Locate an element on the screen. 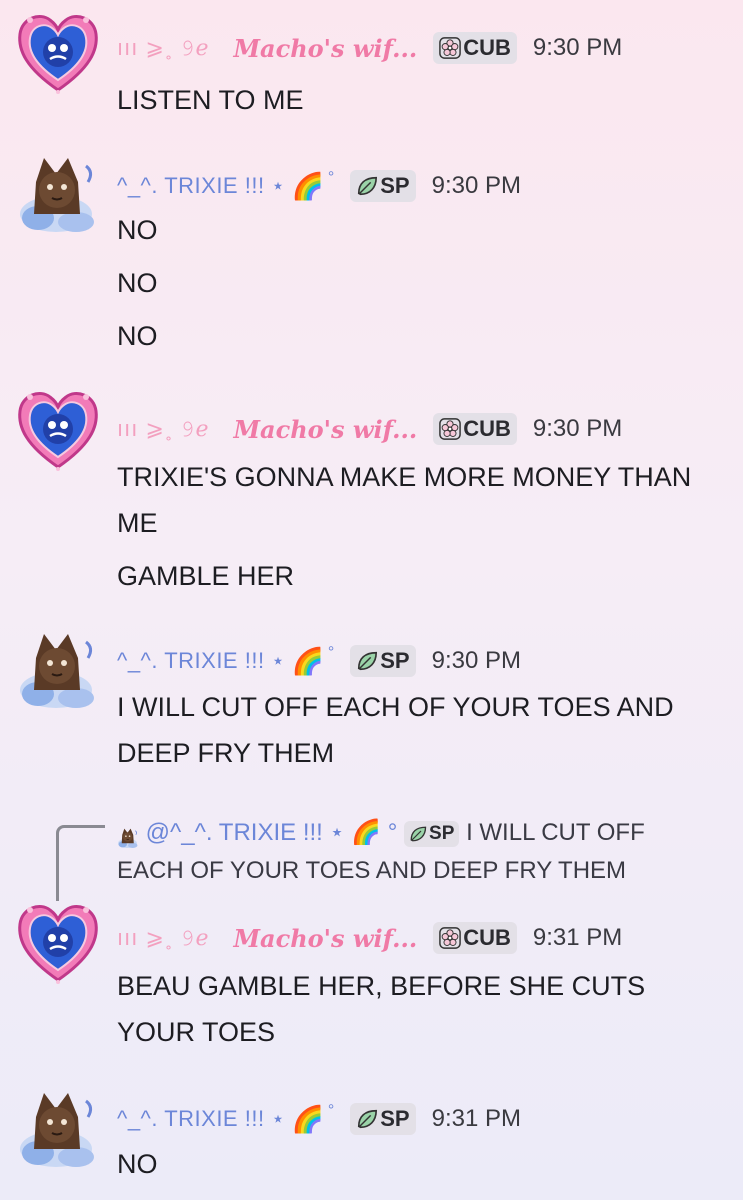 This screenshot has width=743, height=1200. message-text: TRIXIE'S GONNA MAKE MORE MONEY THAN ME is located at coordinates (404, 500).